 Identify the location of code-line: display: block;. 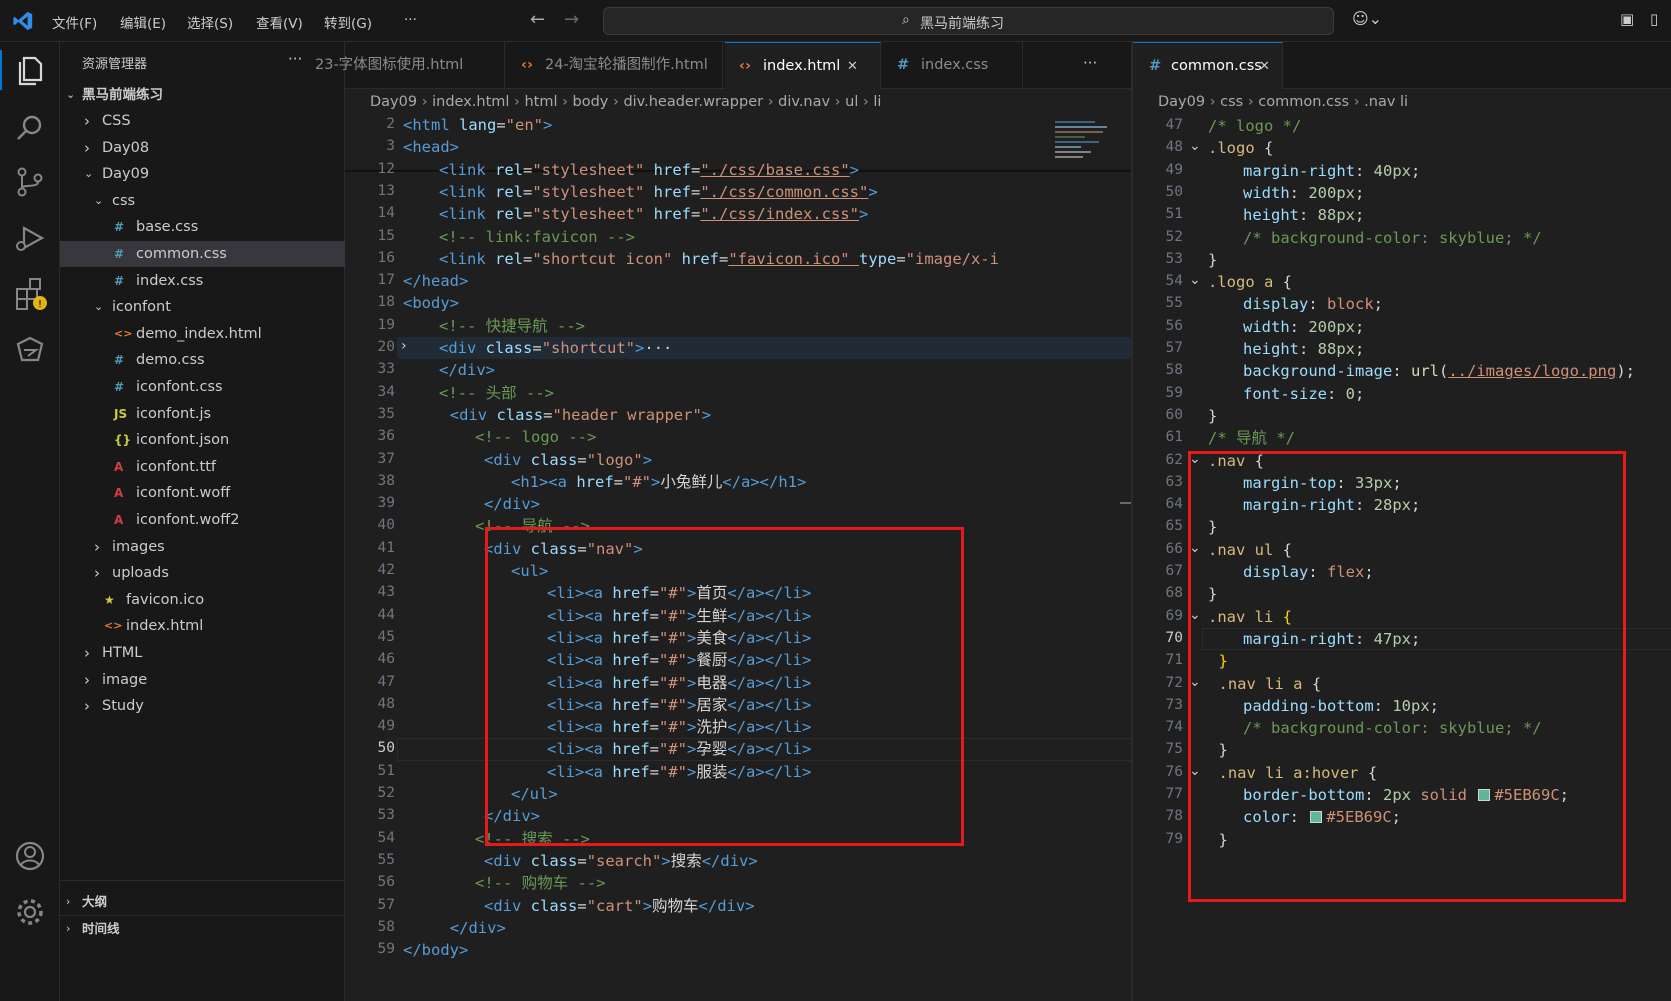
(1313, 305).